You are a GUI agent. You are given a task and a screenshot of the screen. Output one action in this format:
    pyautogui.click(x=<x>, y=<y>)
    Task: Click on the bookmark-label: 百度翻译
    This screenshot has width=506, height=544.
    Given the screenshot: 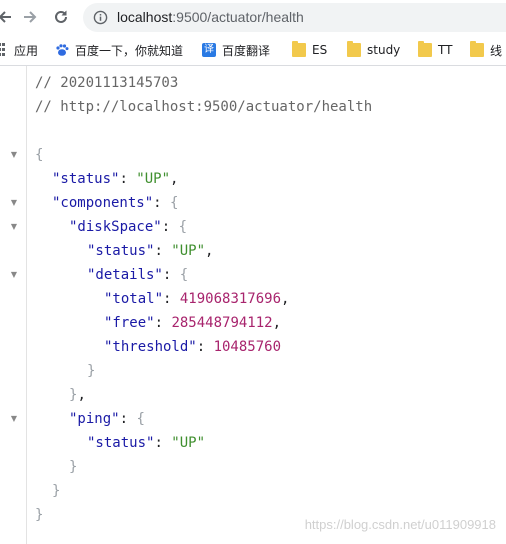 What is the action you would take?
    pyautogui.click(x=246, y=50)
    